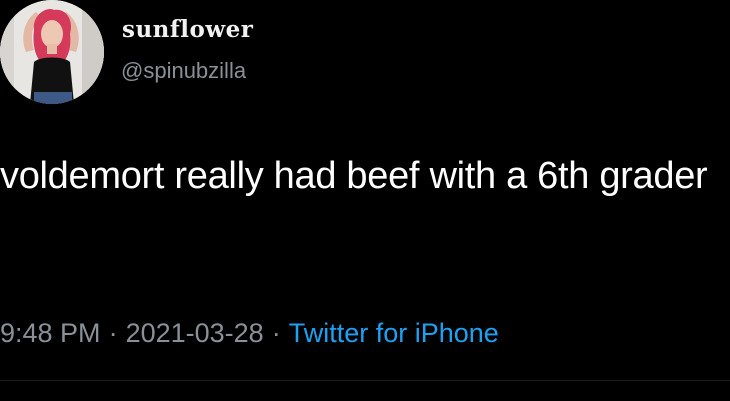 This screenshot has width=730, height=401. I want to click on divider, so click(365, 380).